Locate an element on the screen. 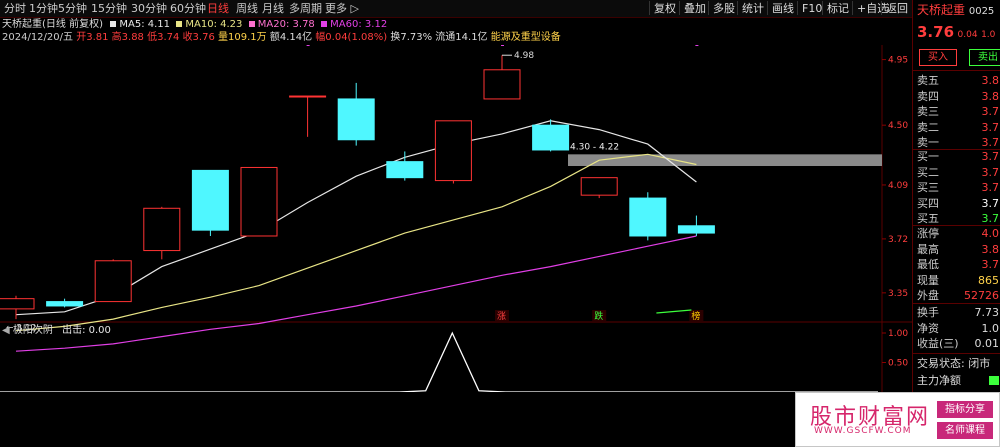 The image size is (1000, 447). timeframe-tab-9: 多周期 is located at coordinates (305, 8).